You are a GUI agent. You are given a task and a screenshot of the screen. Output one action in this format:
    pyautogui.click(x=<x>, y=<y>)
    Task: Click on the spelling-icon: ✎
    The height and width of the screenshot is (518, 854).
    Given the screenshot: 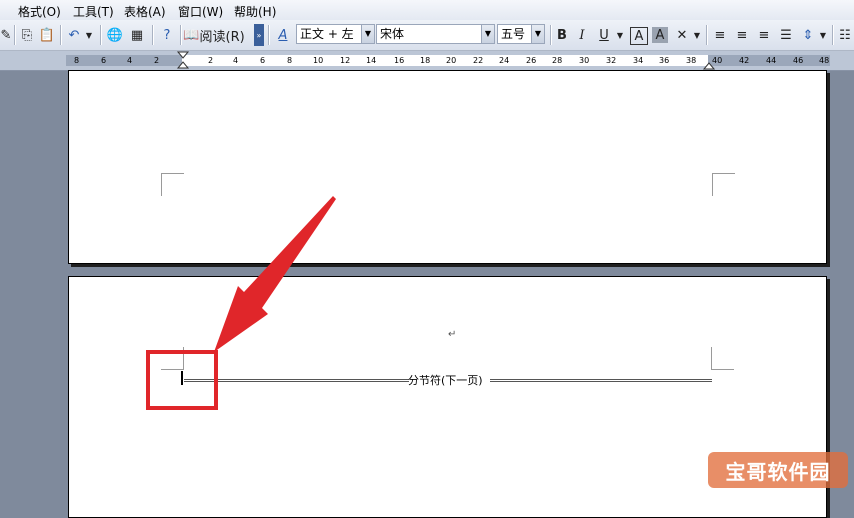 What is the action you would take?
    pyautogui.click(x=6, y=35)
    